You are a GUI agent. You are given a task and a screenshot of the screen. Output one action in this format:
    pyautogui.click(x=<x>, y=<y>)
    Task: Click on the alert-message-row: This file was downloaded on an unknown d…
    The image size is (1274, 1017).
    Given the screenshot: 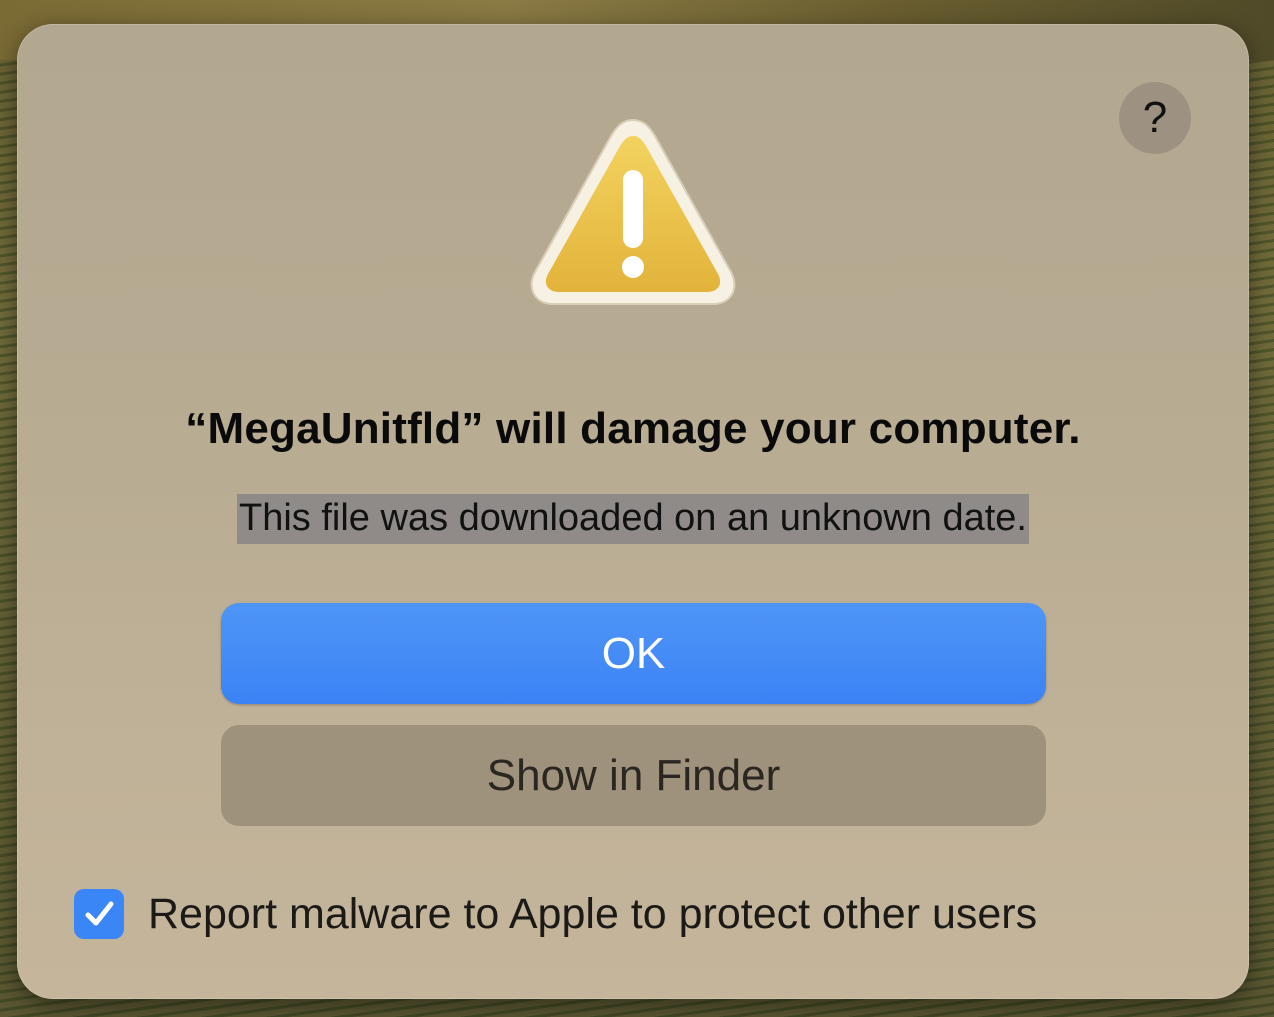 What is the action you would take?
    pyautogui.click(x=633, y=519)
    